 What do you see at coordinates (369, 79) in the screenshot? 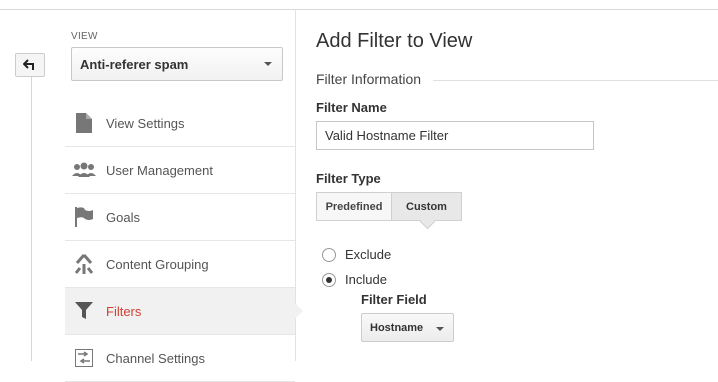
I see `section-title: Filter Information` at bounding box center [369, 79].